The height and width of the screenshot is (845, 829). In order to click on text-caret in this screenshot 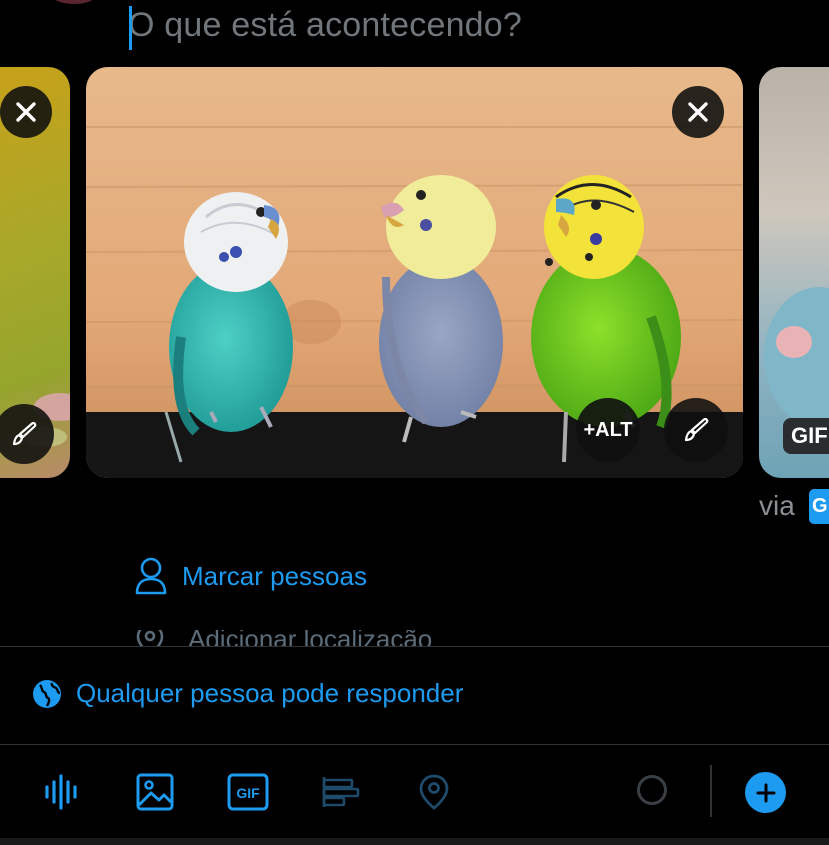, I will do `click(130, 28)`.